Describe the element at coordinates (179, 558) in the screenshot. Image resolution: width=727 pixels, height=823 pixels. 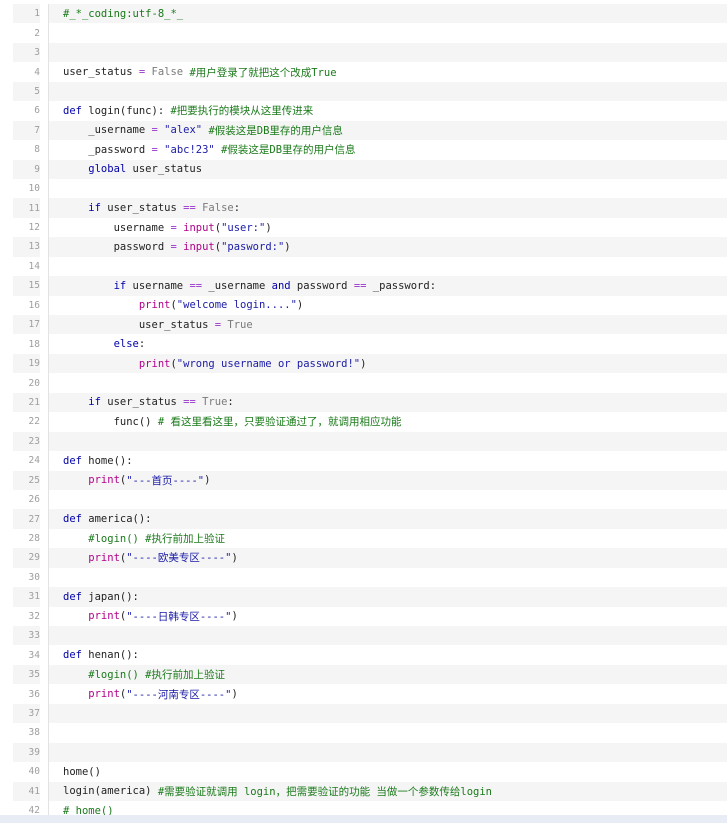
I see `code-token: "----欧美专区----"` at that location.